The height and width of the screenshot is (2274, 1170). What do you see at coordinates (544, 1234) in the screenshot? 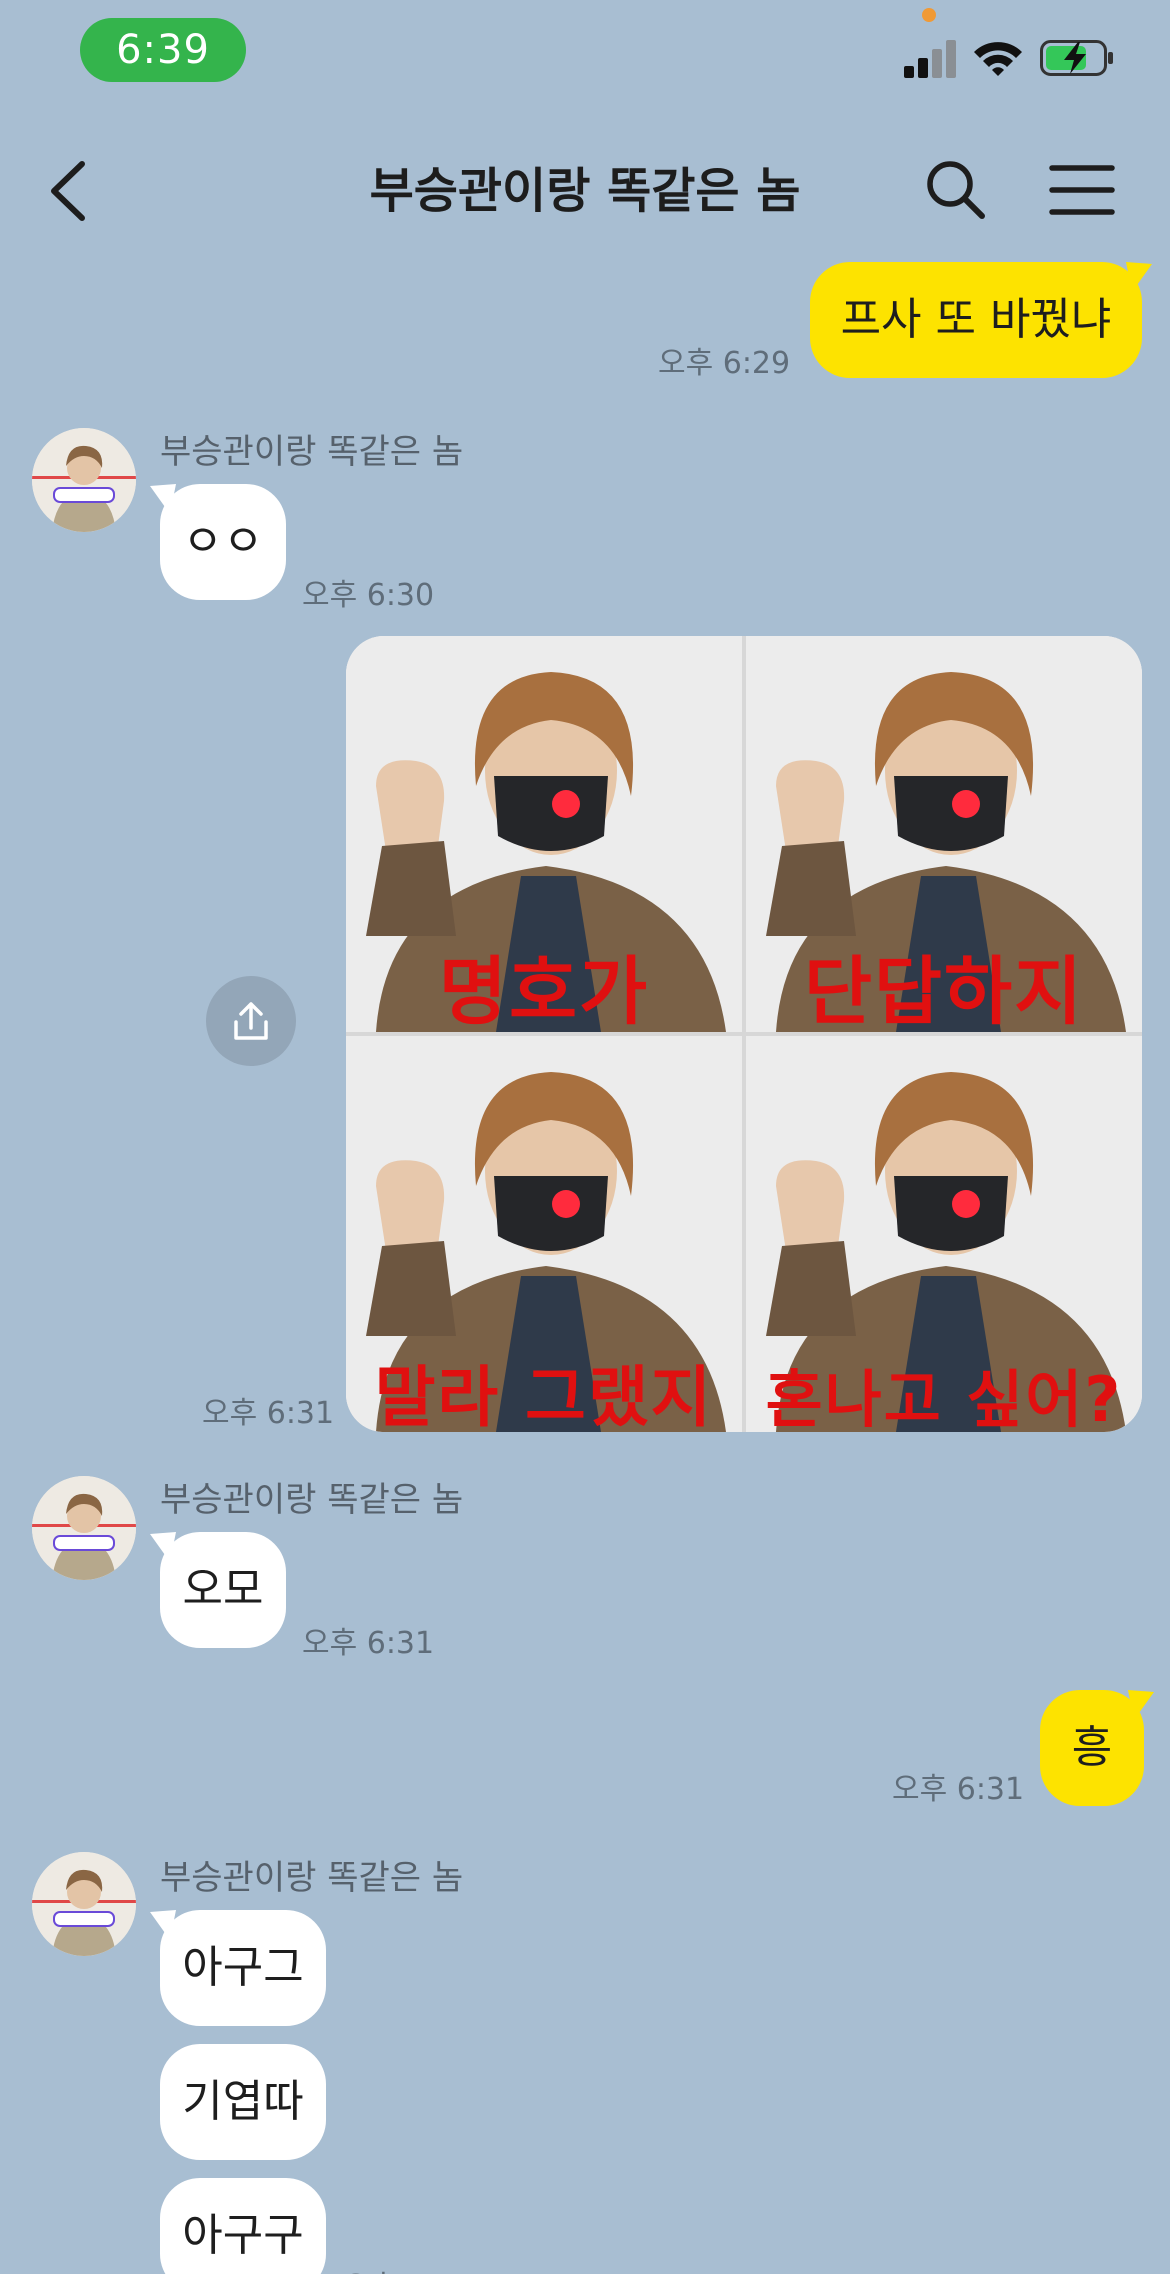
I see `photo-panel: 말라 그랬지` at bounding box center [544, 1234].